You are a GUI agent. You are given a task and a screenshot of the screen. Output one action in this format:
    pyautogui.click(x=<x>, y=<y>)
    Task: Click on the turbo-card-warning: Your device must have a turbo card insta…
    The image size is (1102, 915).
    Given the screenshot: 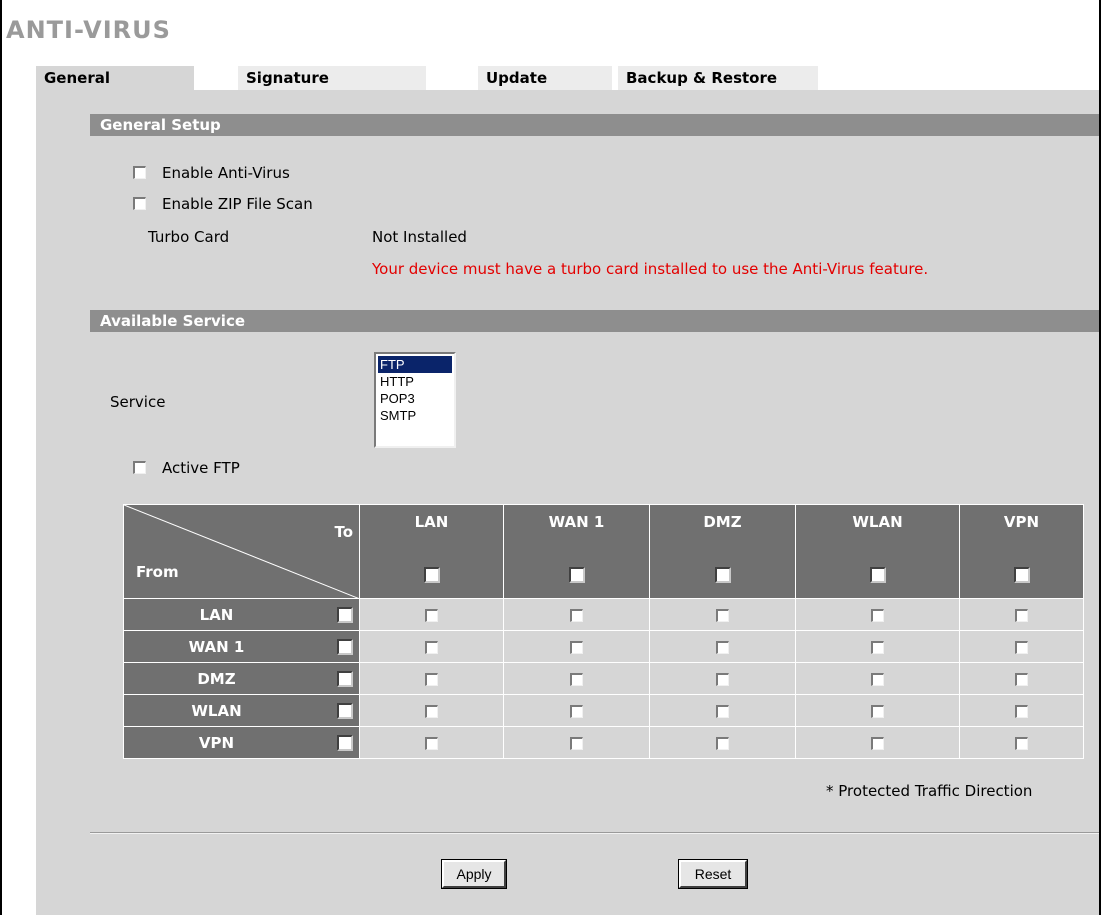 What is the action you would take?
    pyautogui.click(x=650, y=269)
    